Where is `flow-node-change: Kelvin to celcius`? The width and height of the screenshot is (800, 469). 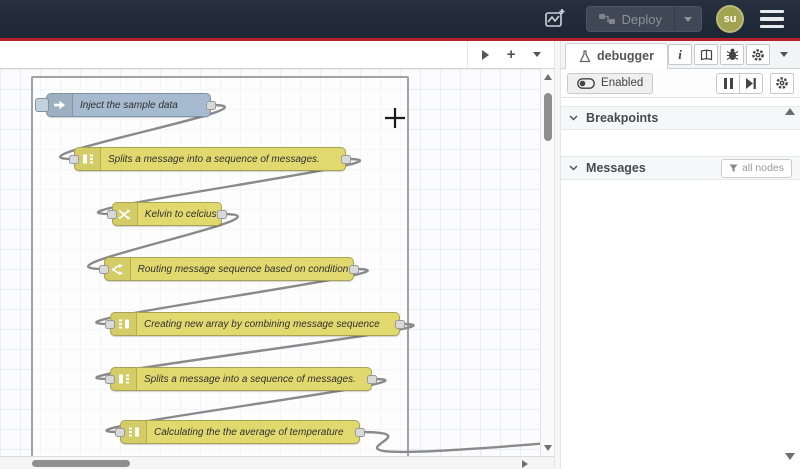 flow-node-change: Kelvin to celcius is located at coordinates (167, 214).